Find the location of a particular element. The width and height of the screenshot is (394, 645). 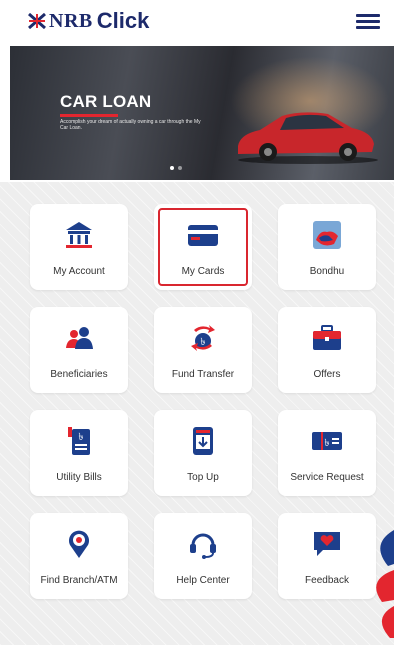

nrb-bank-emblem-icon is located at coordinates (37, 21).